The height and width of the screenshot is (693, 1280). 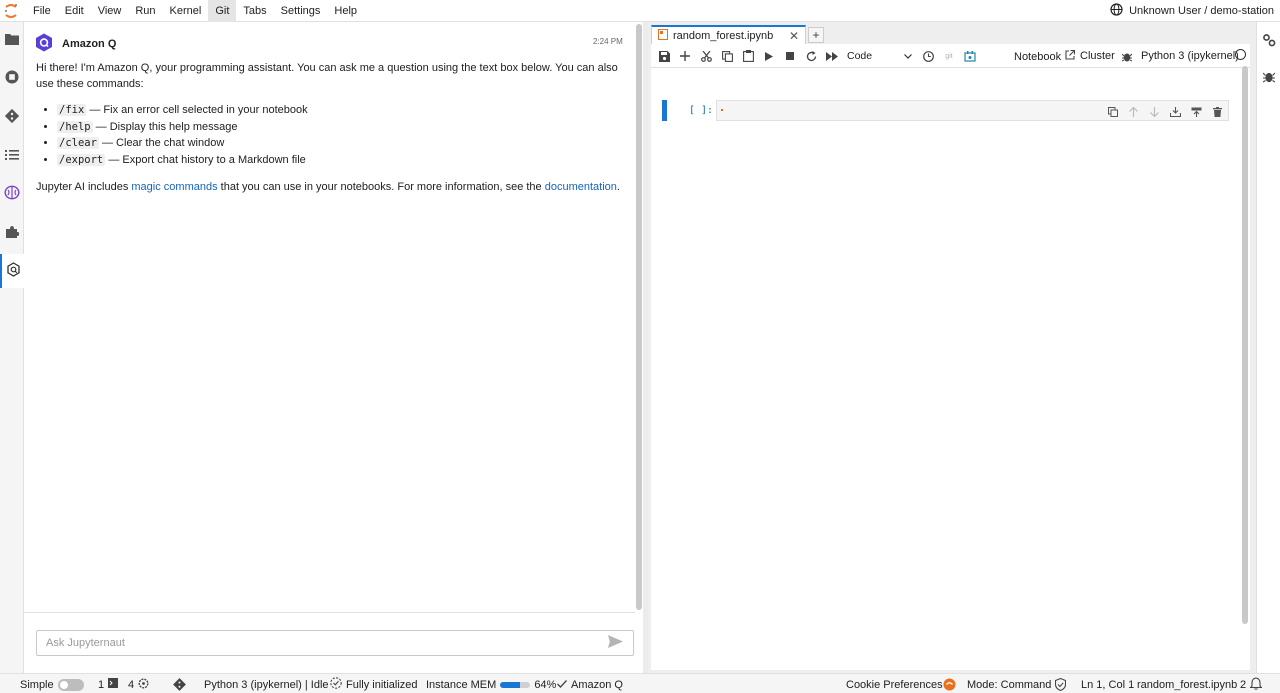 What do you see at coordinates (769, 56) in the screenshot?
I see `run-icon` at bounding box center [769, 56].